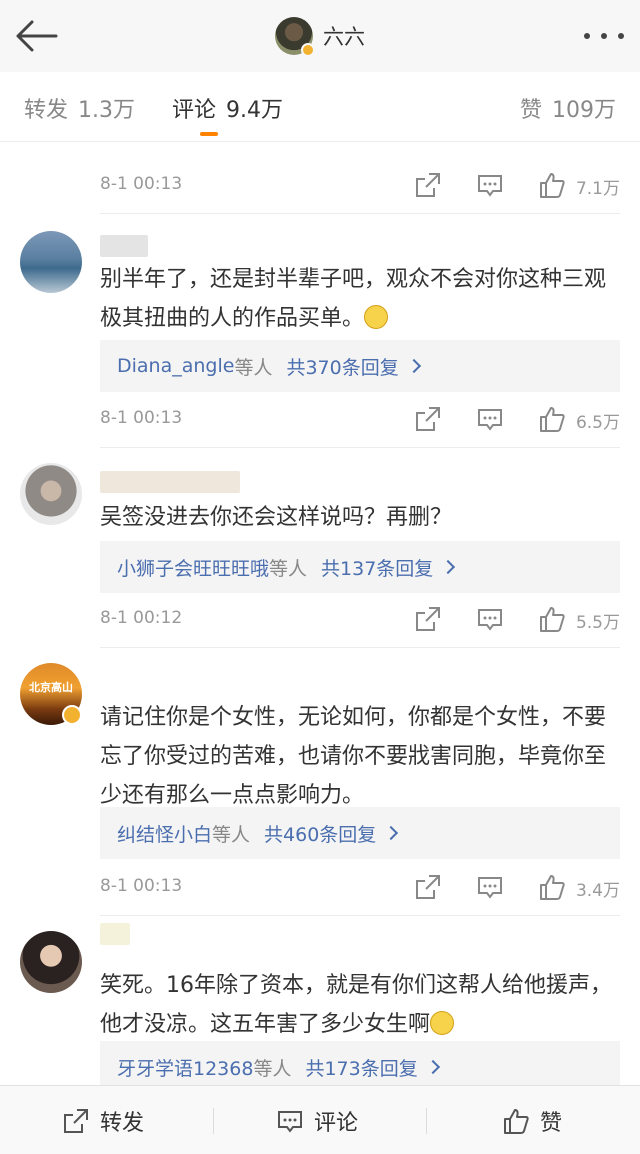 The height and width of the screenshot is (1154, 640). Describe the element at coordinates (377, 568) in the screenshot. I see `reply-count: 共137条回复` at that location.